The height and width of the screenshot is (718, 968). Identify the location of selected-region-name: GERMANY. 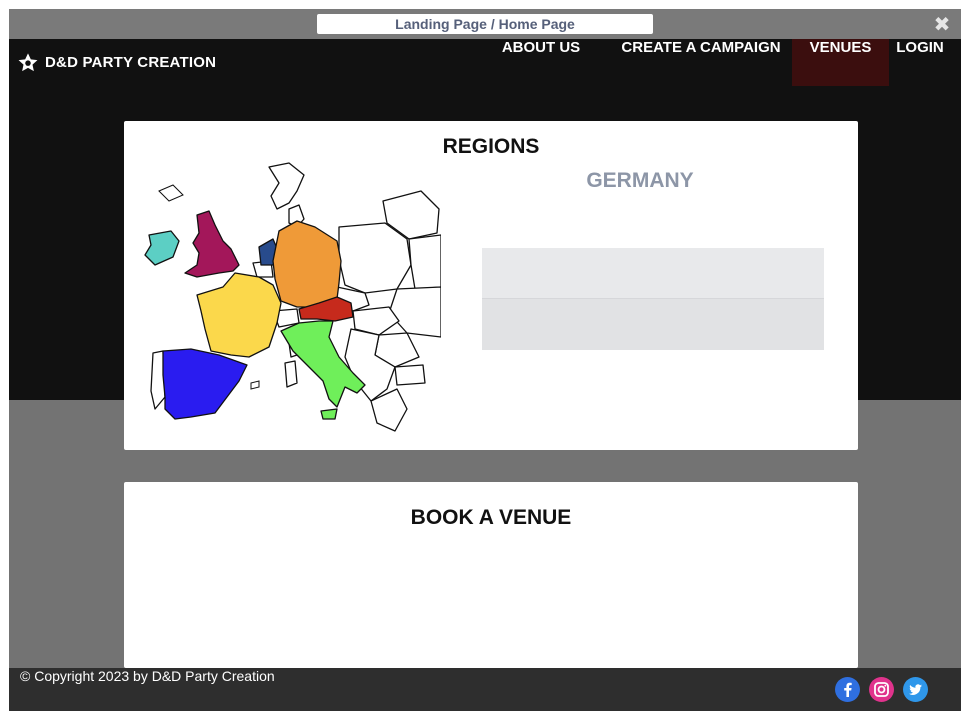
(640, 180).